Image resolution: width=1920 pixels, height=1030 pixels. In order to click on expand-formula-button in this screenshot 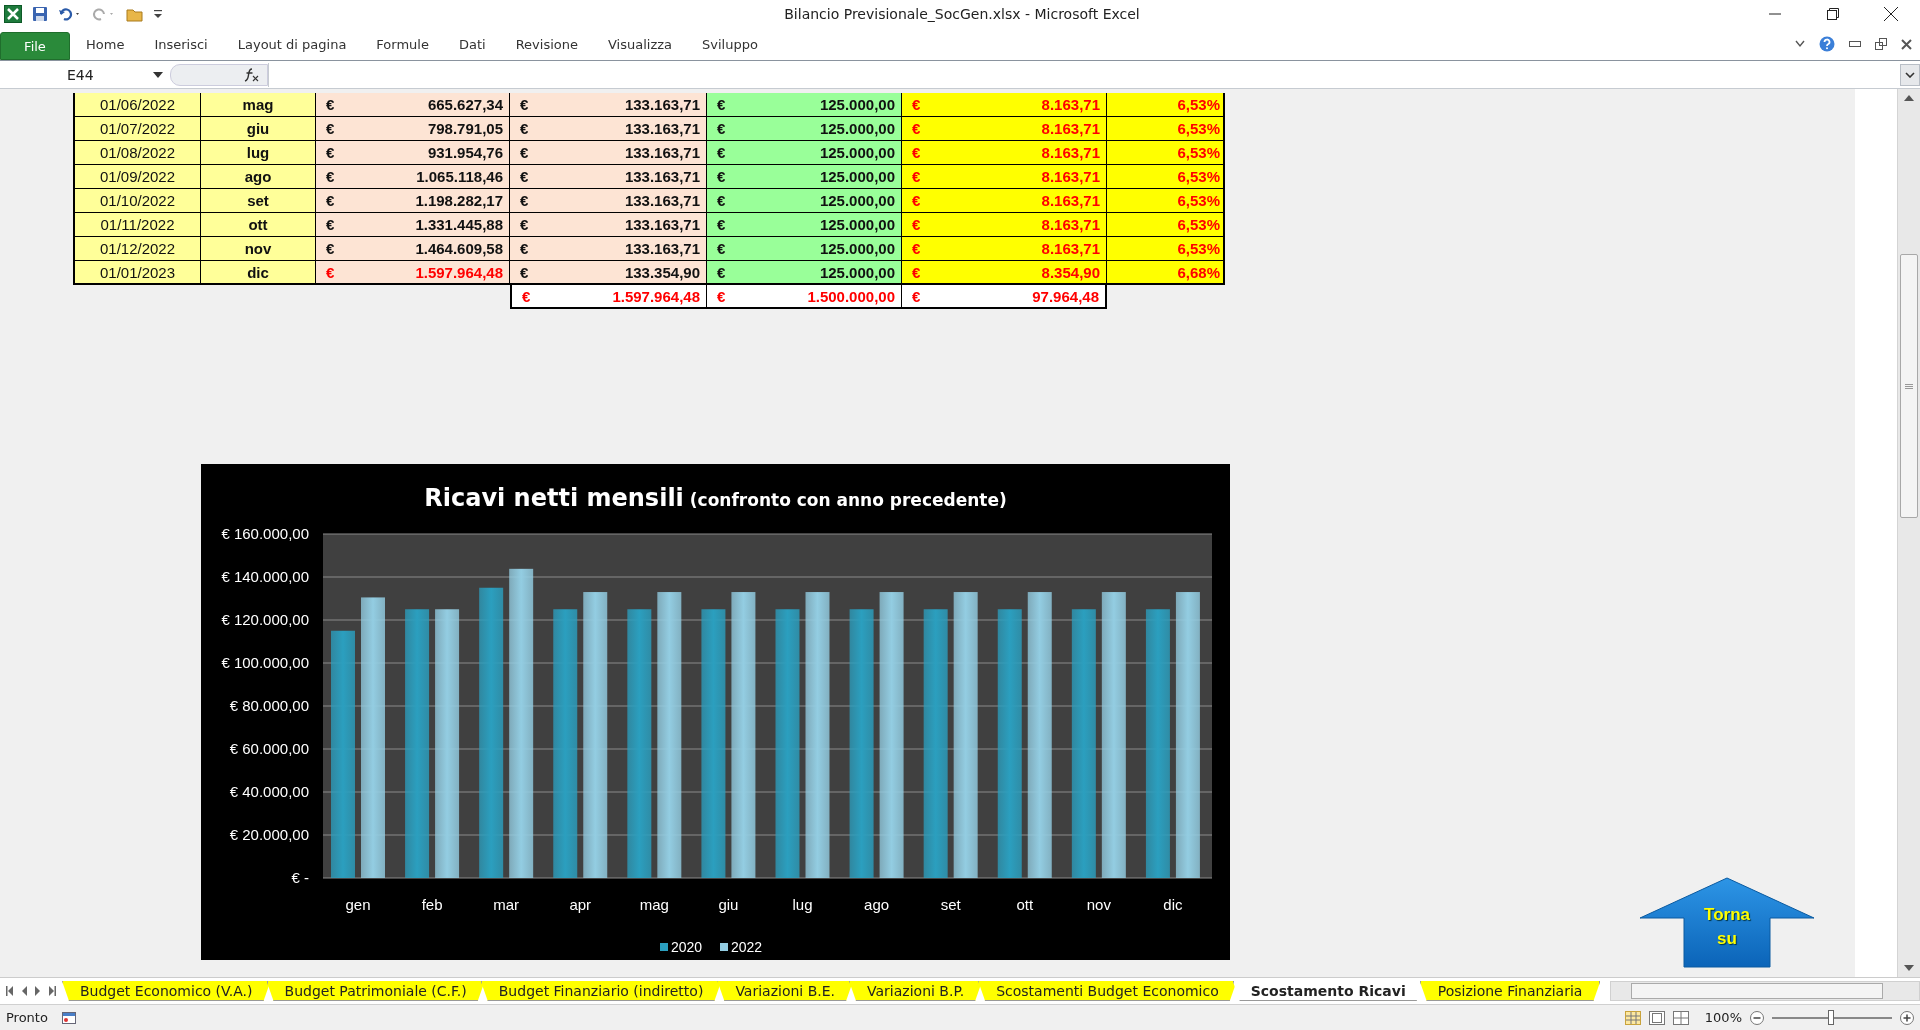, I will do `click(1910, 74)`.